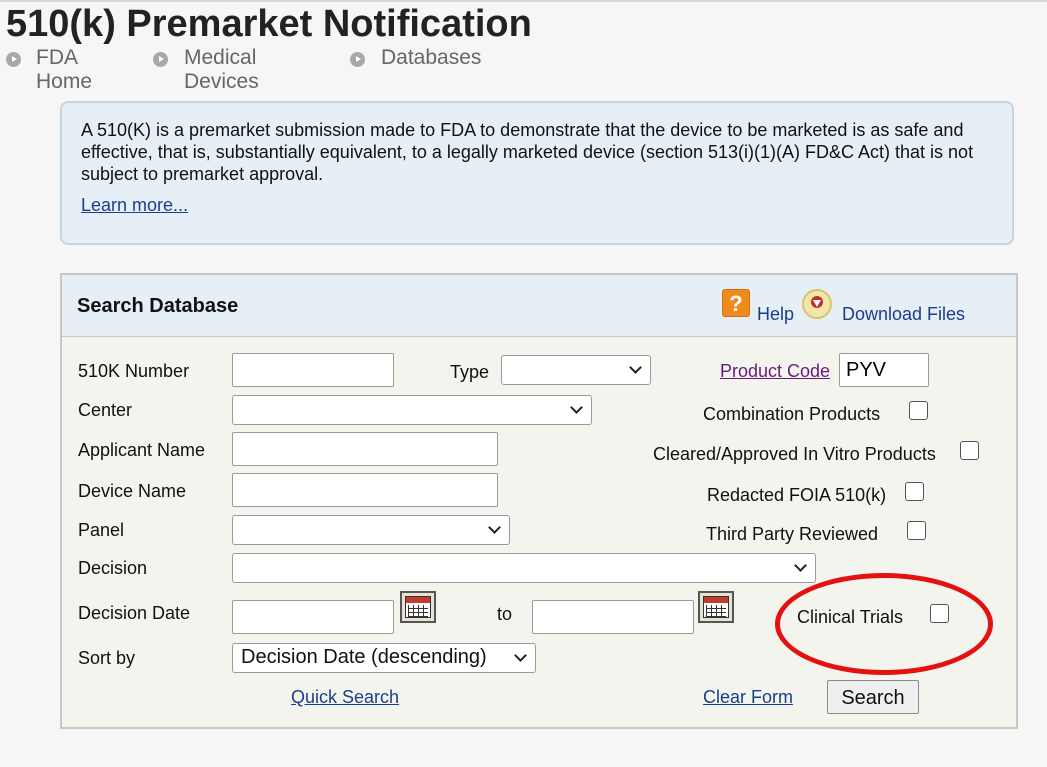 This screenshot has width=1047, height=767. I want to click on panel-label: Panel, so click(101, 530).